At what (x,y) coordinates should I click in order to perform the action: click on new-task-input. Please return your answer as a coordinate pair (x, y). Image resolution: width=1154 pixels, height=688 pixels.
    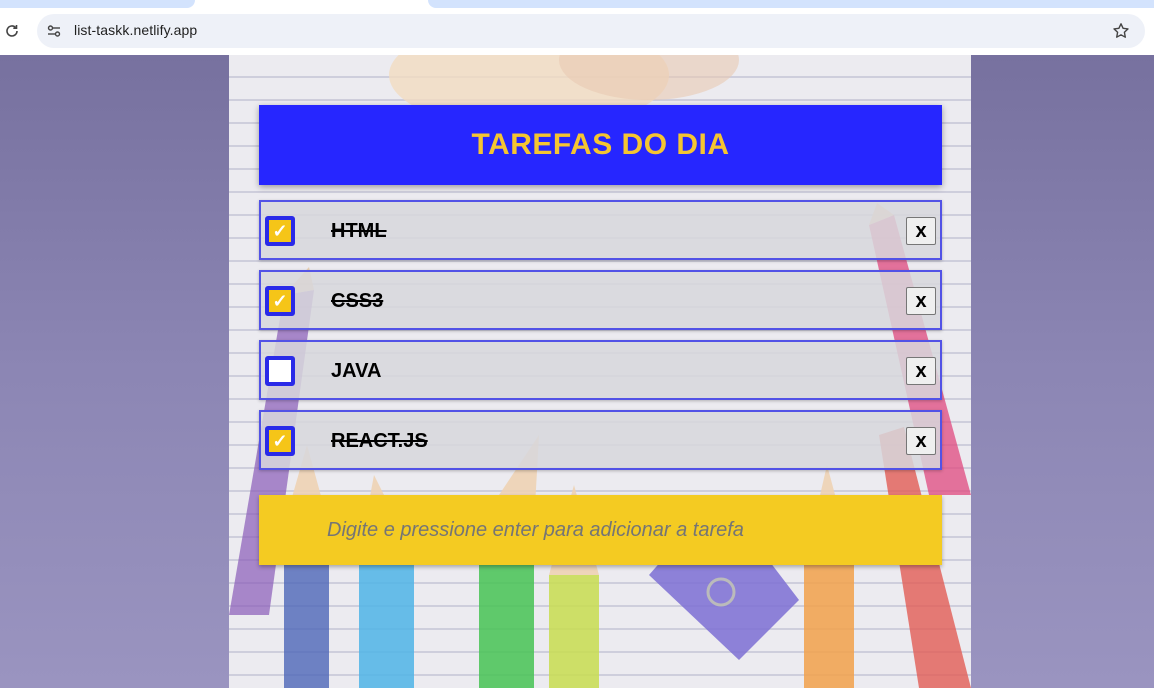
    Looking at the image, I should click on (600, 530).